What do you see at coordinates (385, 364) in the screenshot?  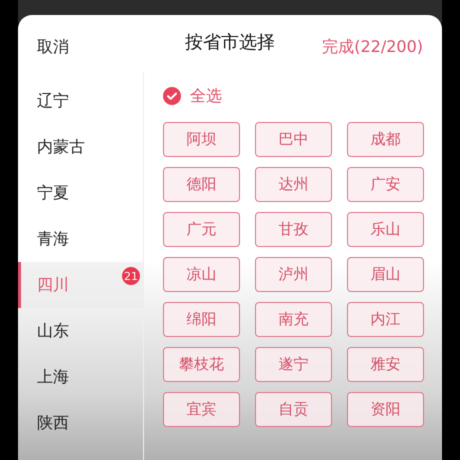 I see `city-tile: 雅安` at bounding box center [385, 364].